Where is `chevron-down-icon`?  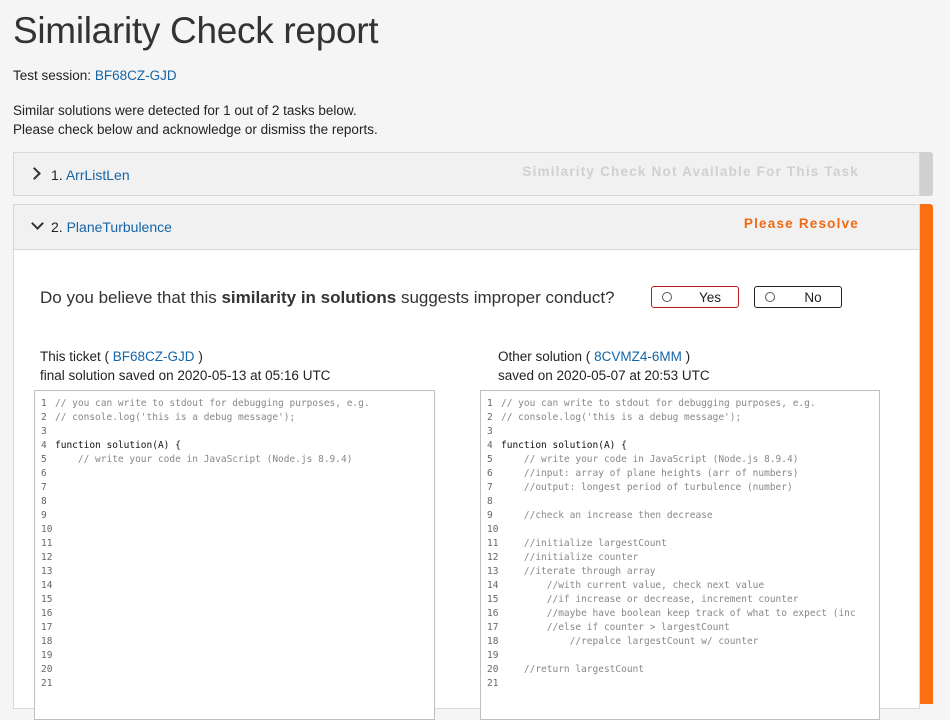
chevron-down-icon is located at coordinates (37, 223).